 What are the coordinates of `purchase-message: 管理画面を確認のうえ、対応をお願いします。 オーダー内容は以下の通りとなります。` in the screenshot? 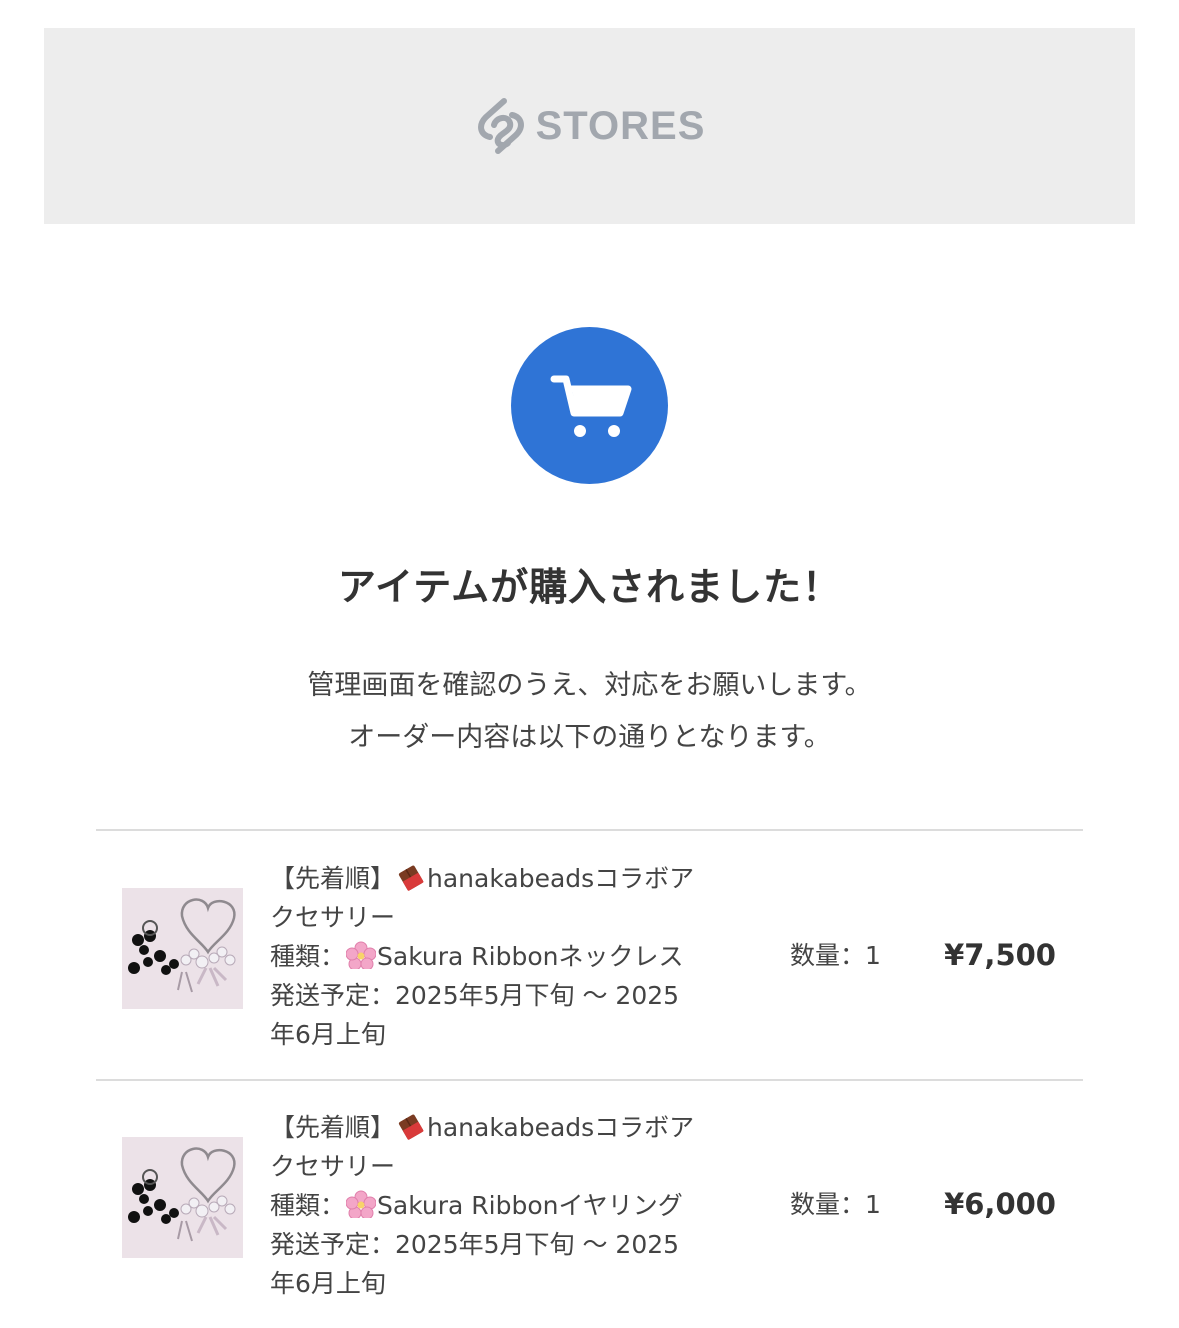 It's located at (589, 712).